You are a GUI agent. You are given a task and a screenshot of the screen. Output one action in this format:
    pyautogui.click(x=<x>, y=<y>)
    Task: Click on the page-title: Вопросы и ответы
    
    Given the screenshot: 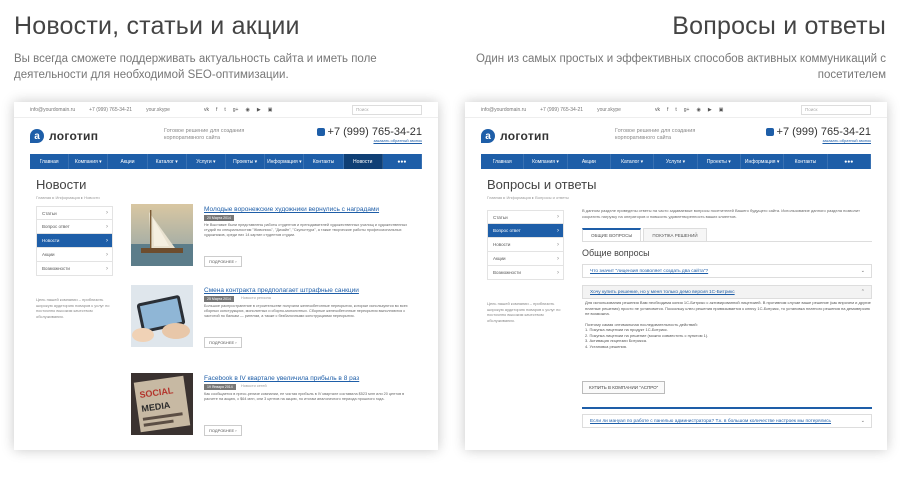 What is the action you would take?
    pyautogui.click(x=542, y=184)
    